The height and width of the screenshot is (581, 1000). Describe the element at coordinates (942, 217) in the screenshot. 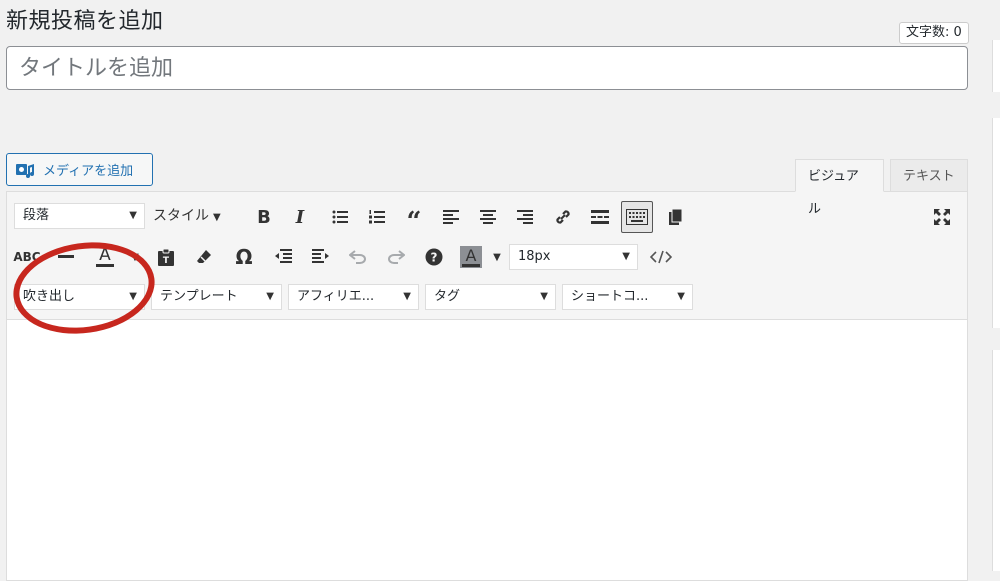

I see `fullscreen-icon` at that location.